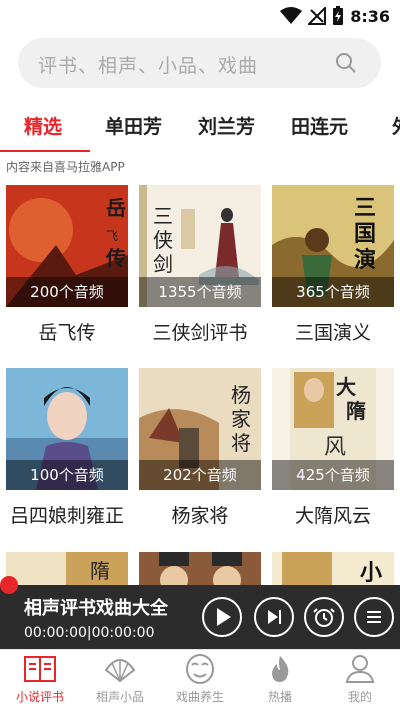 The width and height of the screenshot is (400, 711). I want to click on nav-item-crosstalk-sketch: 相声小品, so click(120, 682).